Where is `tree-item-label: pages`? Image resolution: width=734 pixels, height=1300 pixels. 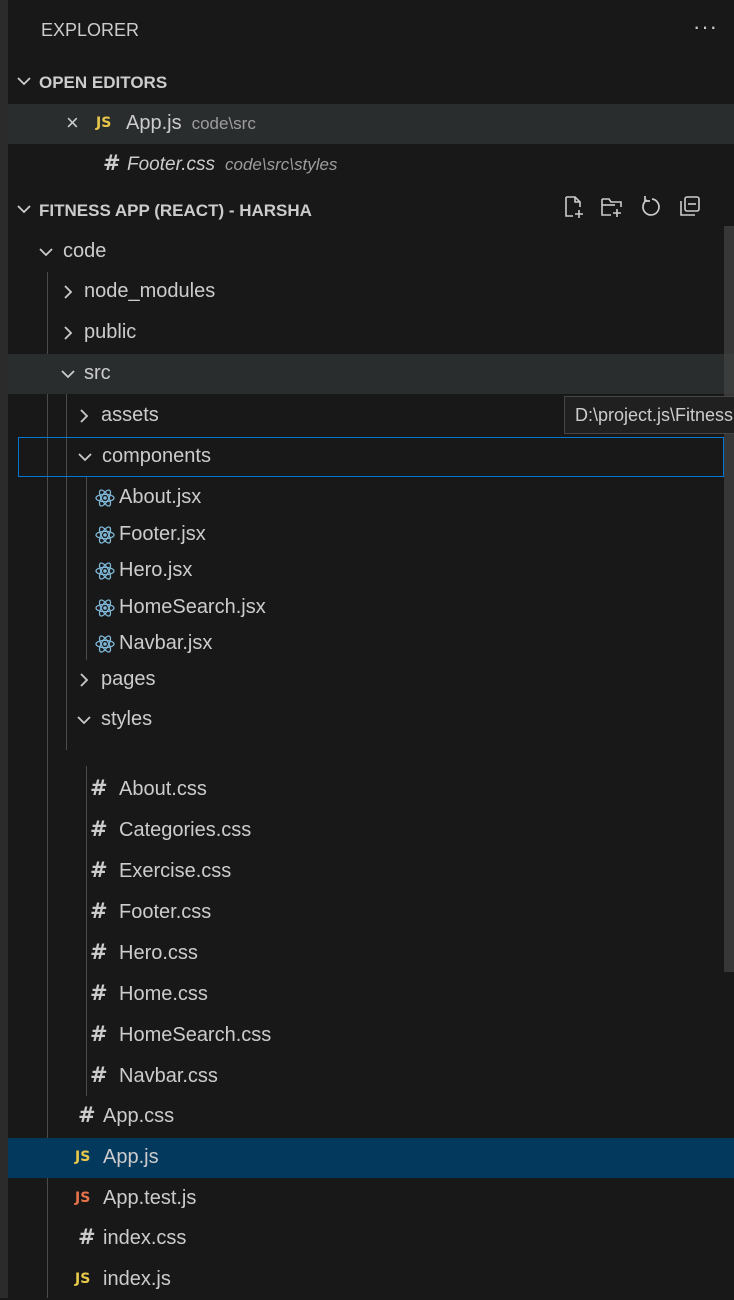
tree-item-label: pages is located at coordinates (128, 679).